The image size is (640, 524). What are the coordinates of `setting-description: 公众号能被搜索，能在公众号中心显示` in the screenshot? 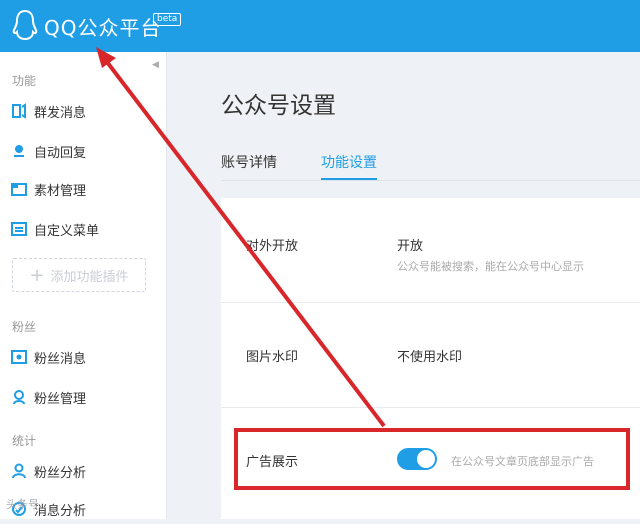 It's located at (490, 266).